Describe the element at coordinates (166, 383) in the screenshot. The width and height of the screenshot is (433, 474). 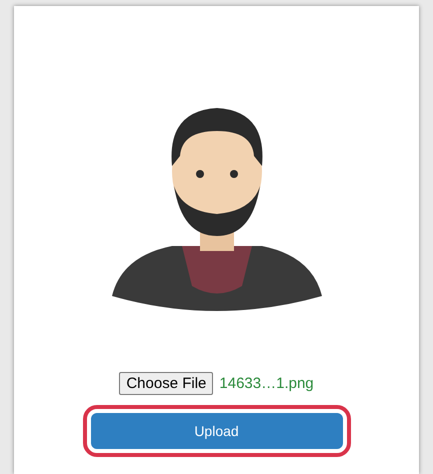
I see `choose-file-button: Choose File` at that location.